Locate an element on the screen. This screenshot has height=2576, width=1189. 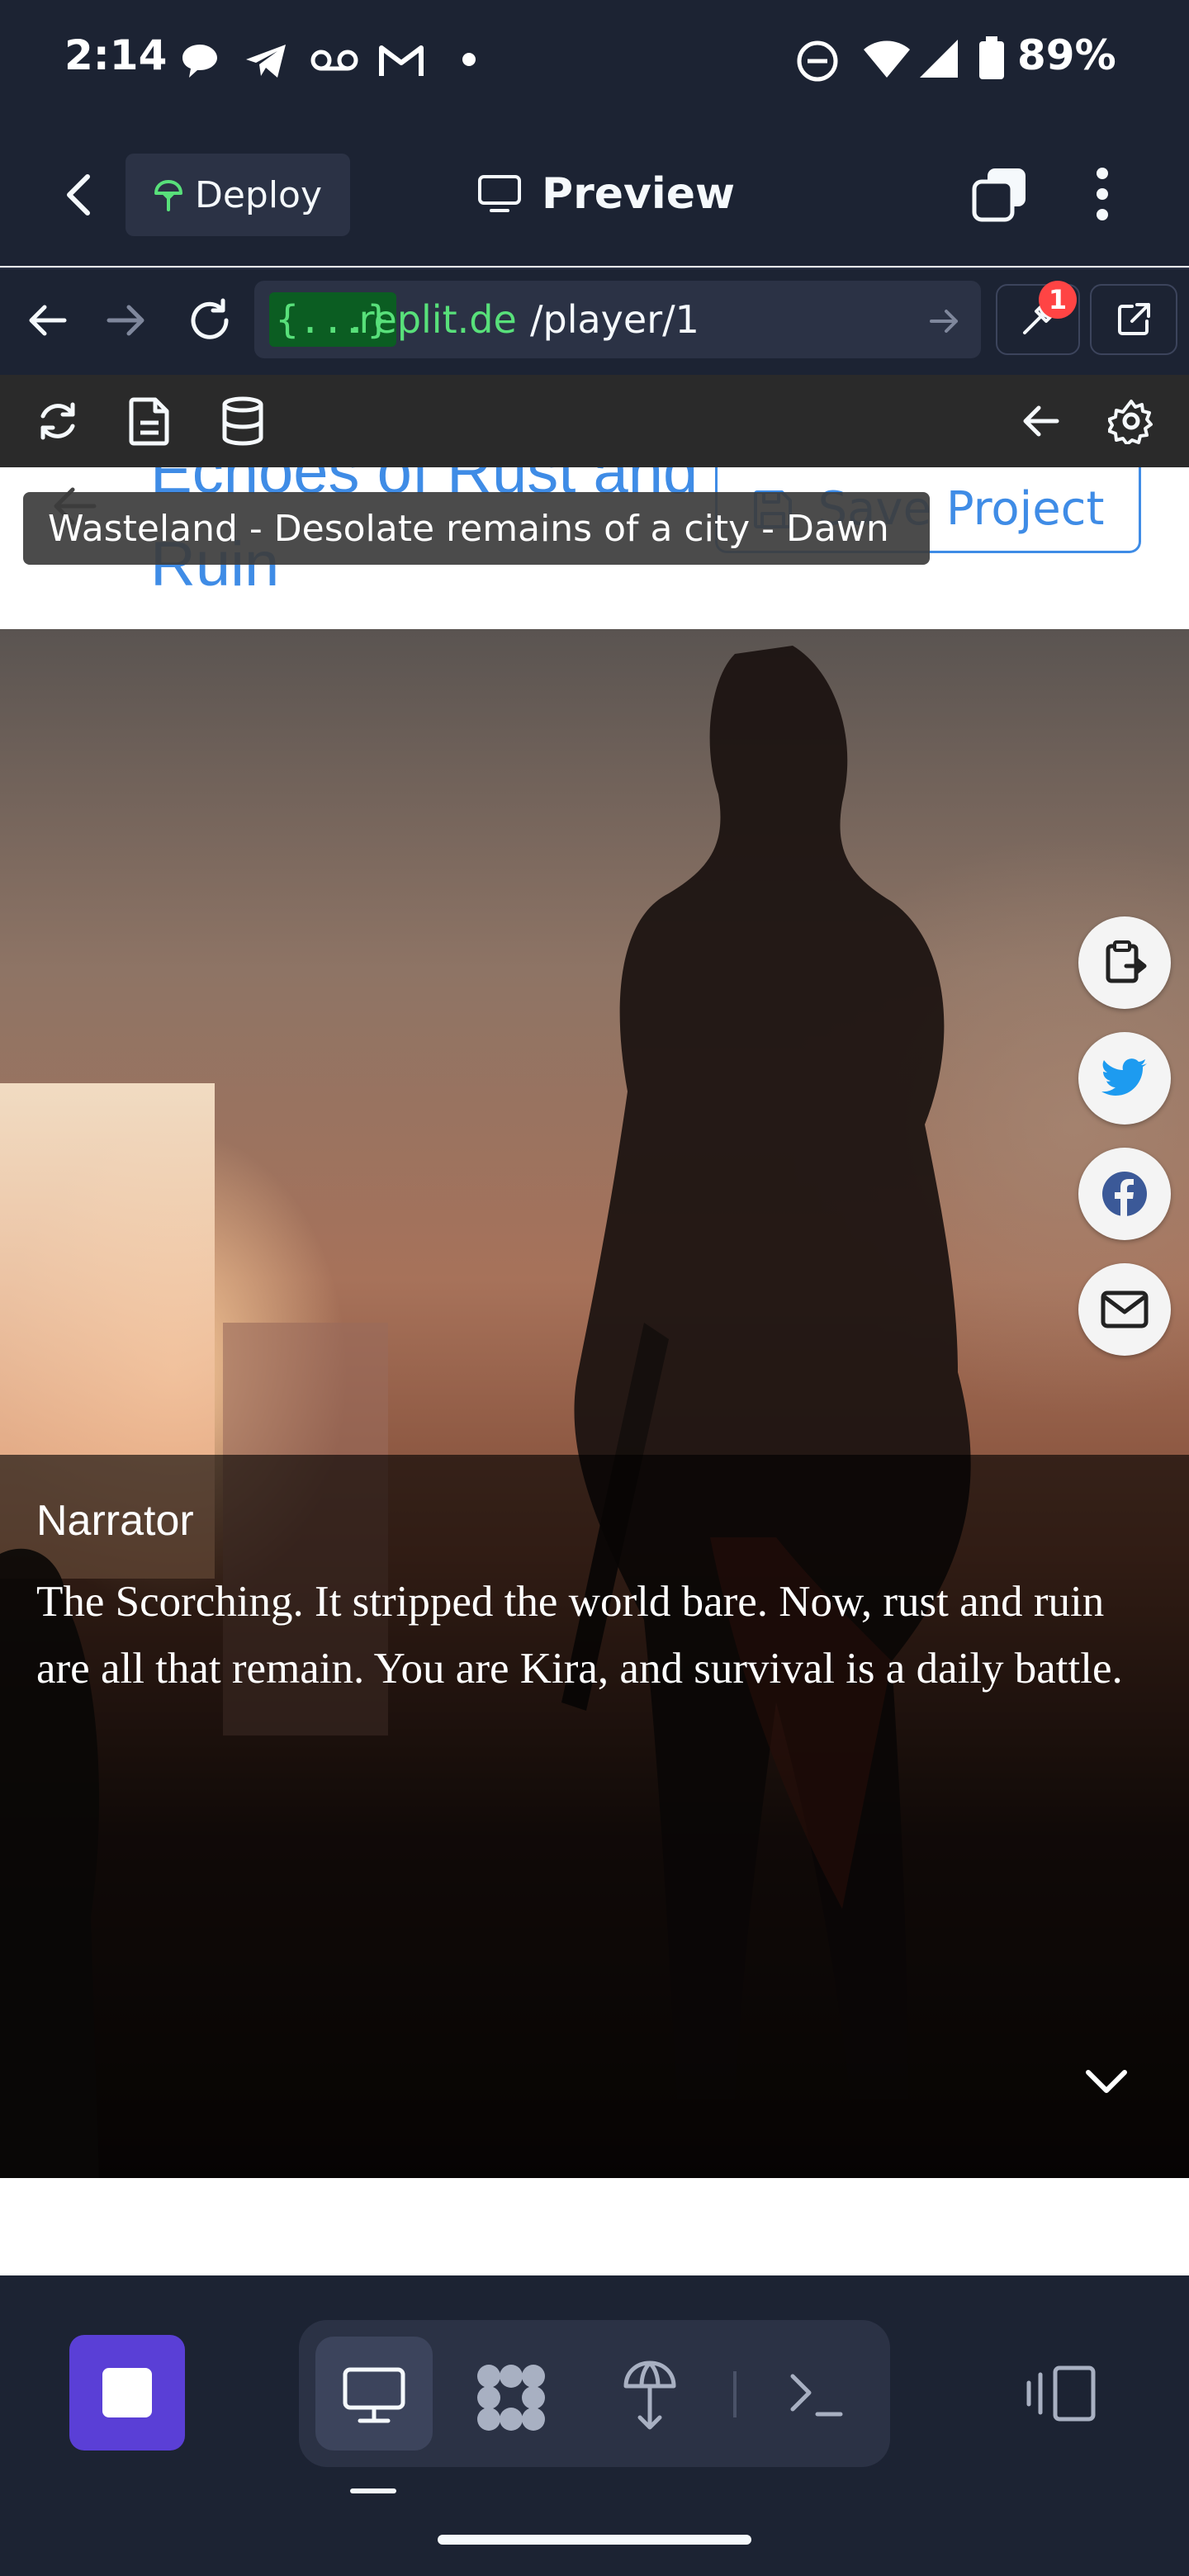
deploy-button: Deploy is located at coordinates (238, 195).